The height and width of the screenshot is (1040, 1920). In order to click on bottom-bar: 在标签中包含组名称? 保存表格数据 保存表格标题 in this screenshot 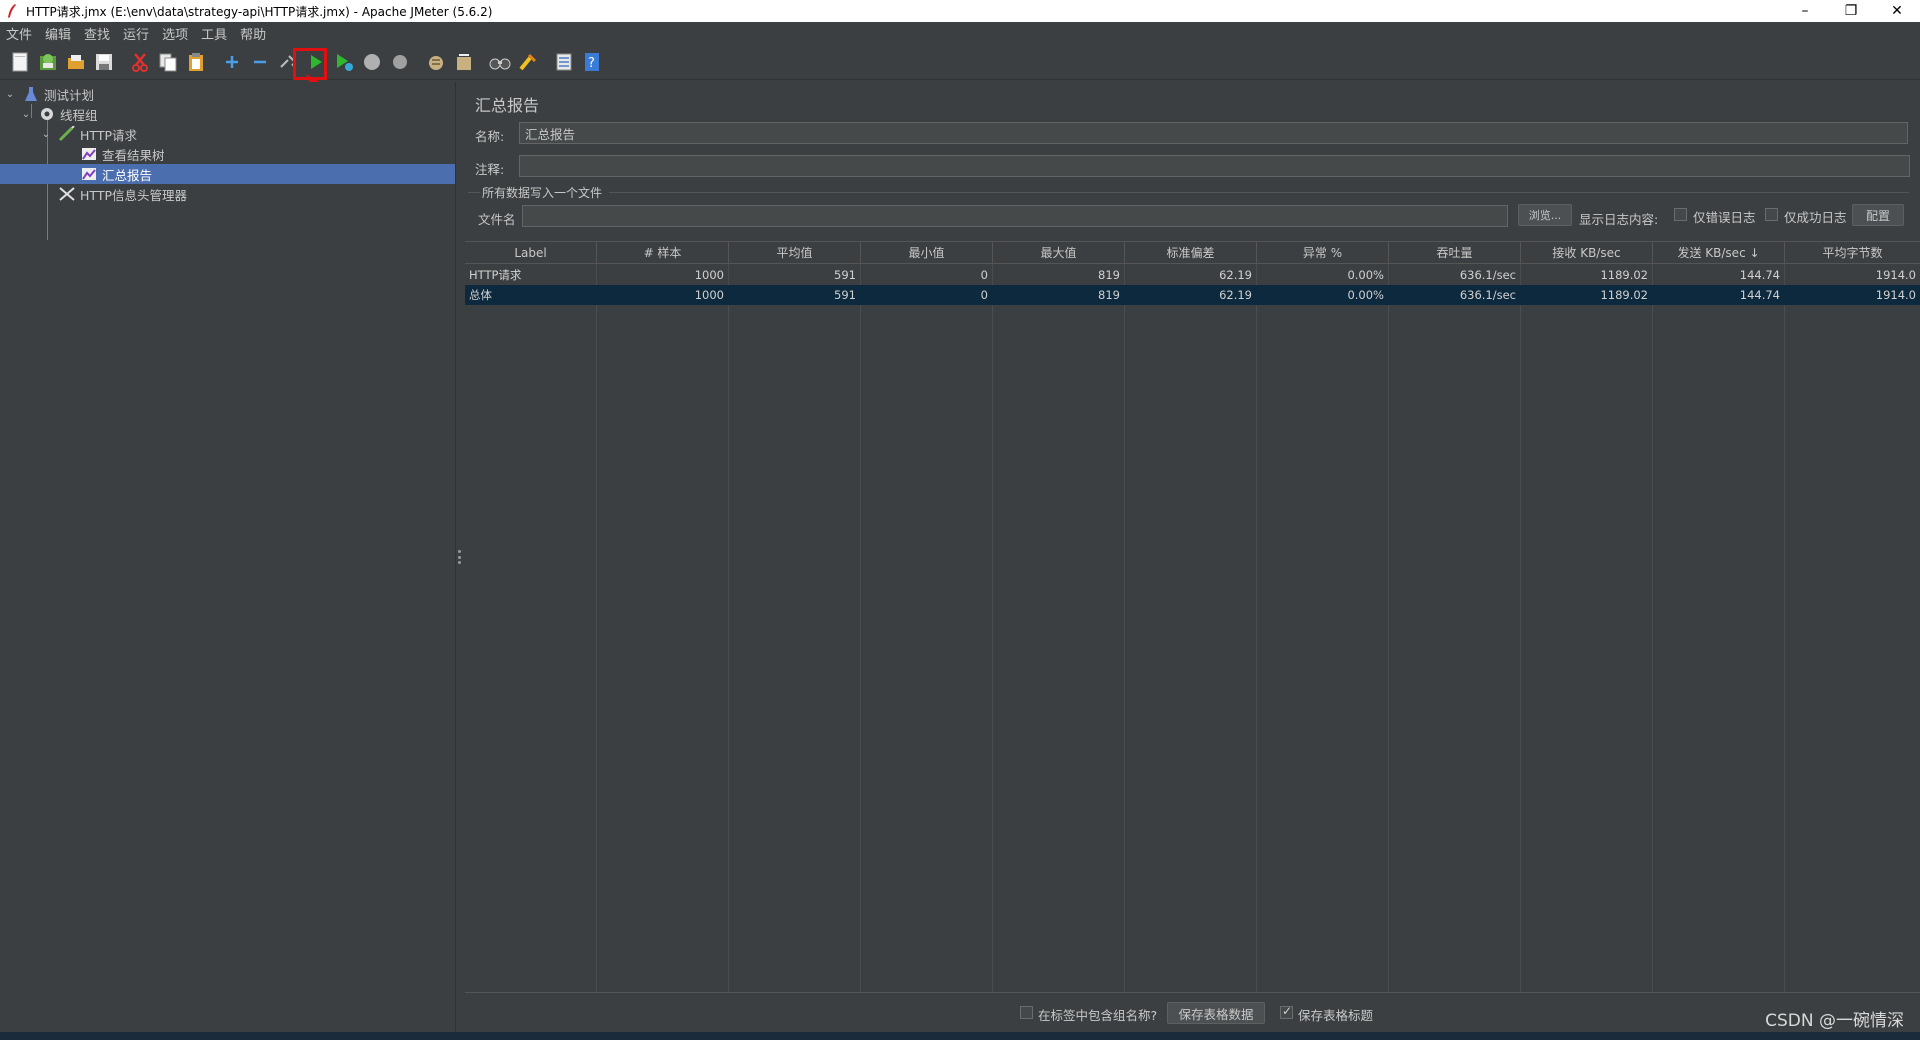, I will do `click(1192, 1012)`.